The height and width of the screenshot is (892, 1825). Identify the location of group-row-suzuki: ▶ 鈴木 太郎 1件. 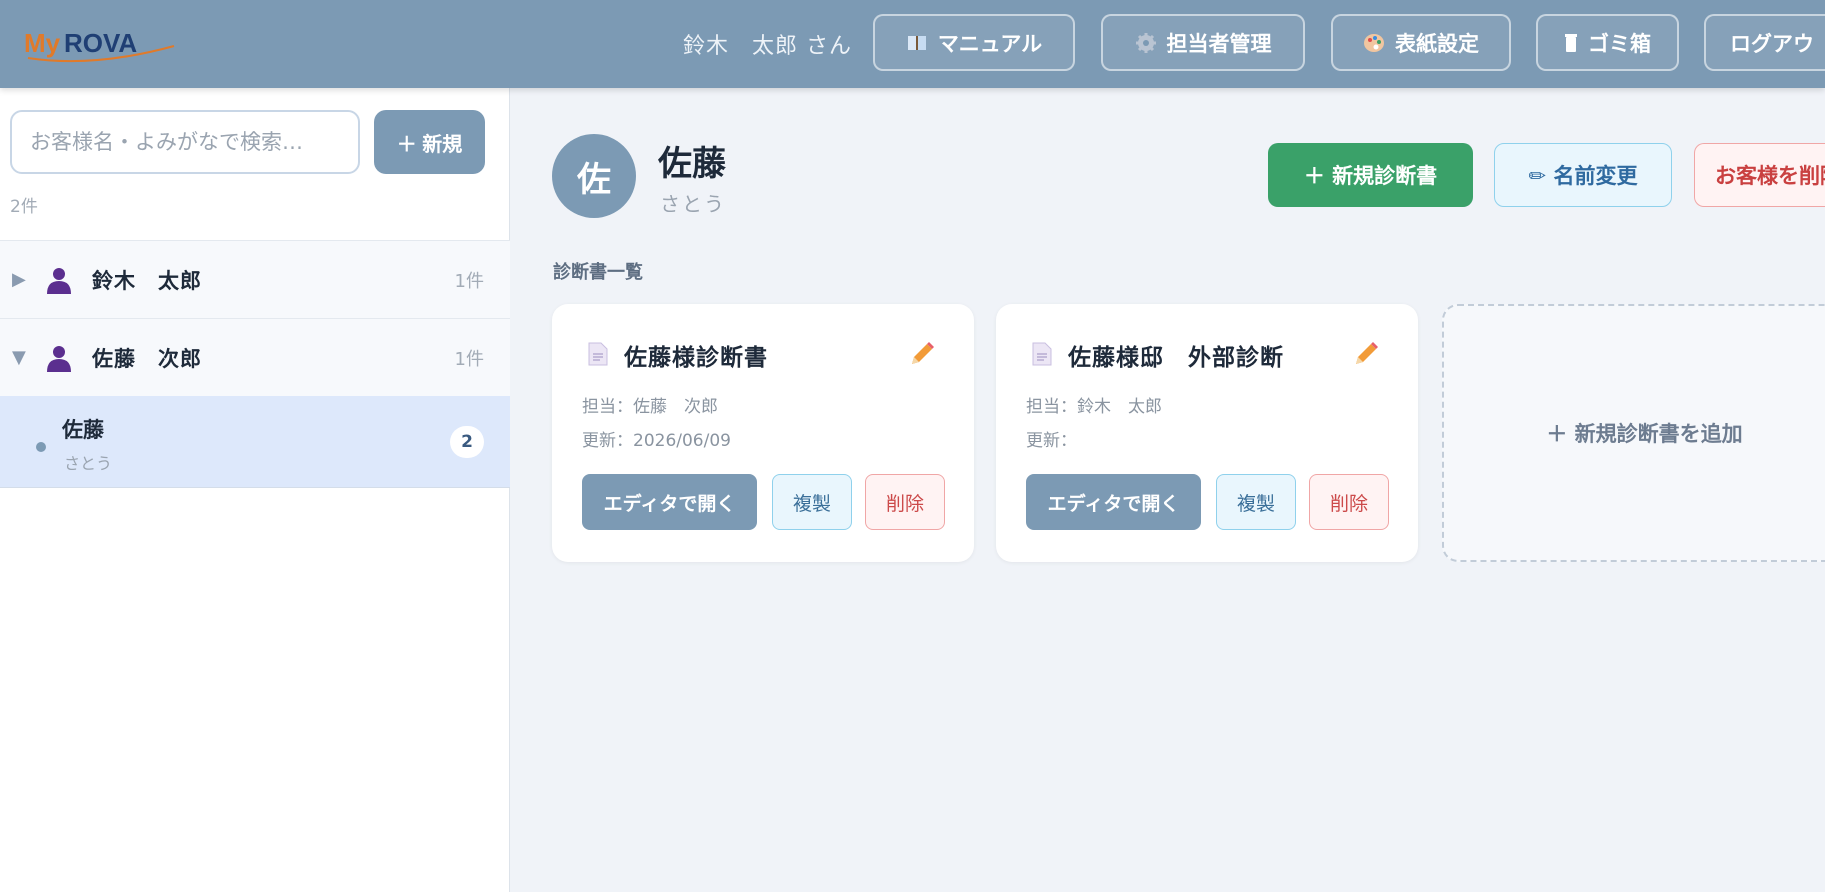
(255, 279).